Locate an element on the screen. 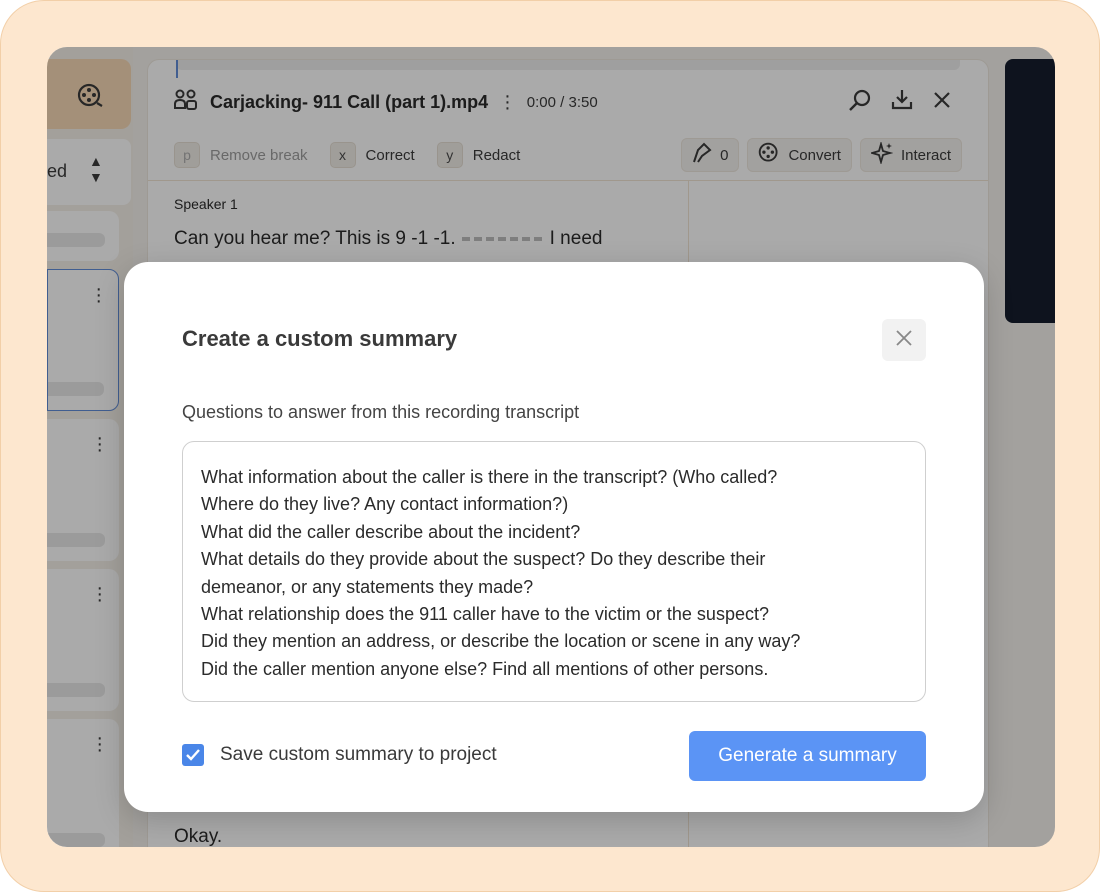  checkmark-icon is located at coordinates (193, 755).